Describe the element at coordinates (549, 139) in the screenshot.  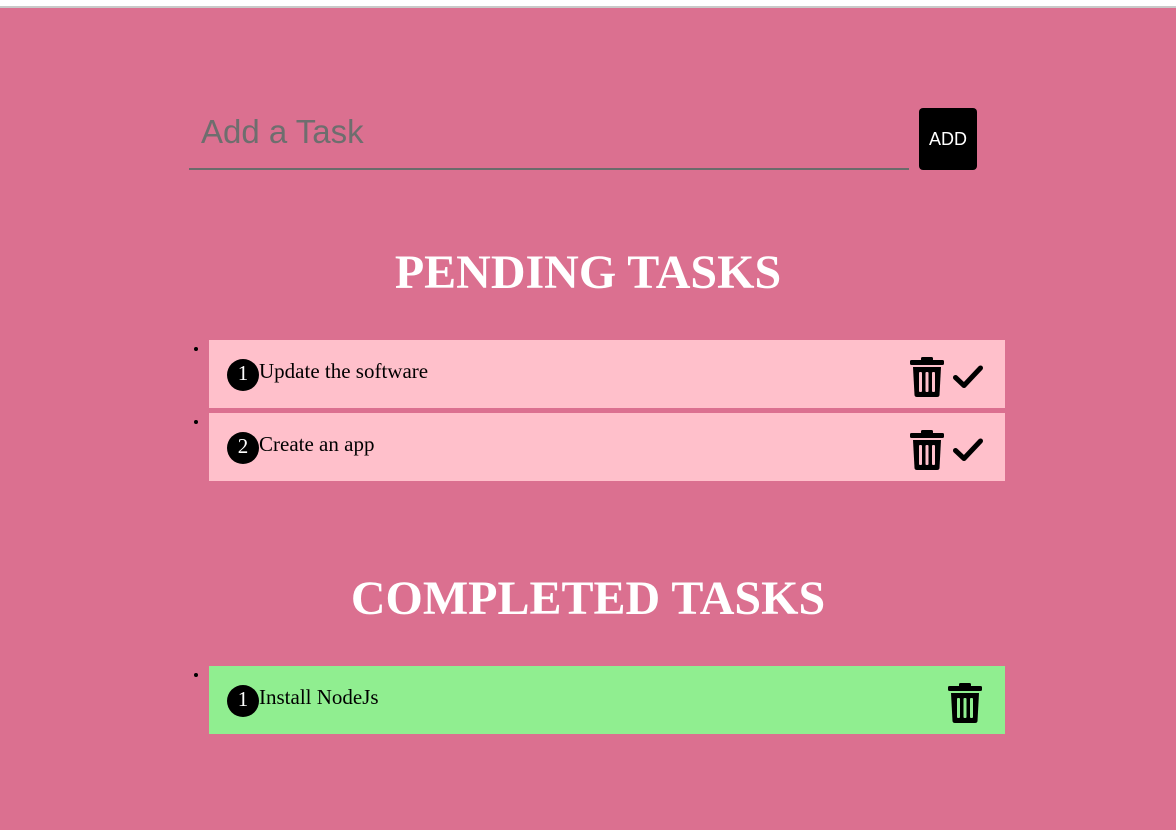
I see `task-input` at that location.